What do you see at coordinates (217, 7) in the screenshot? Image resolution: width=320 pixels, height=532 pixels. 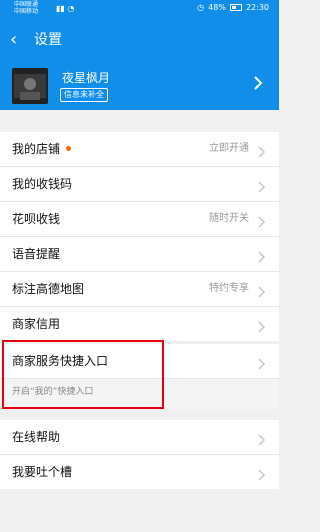 I see `battery-percent: 48%` at bounding box center [217, 7].